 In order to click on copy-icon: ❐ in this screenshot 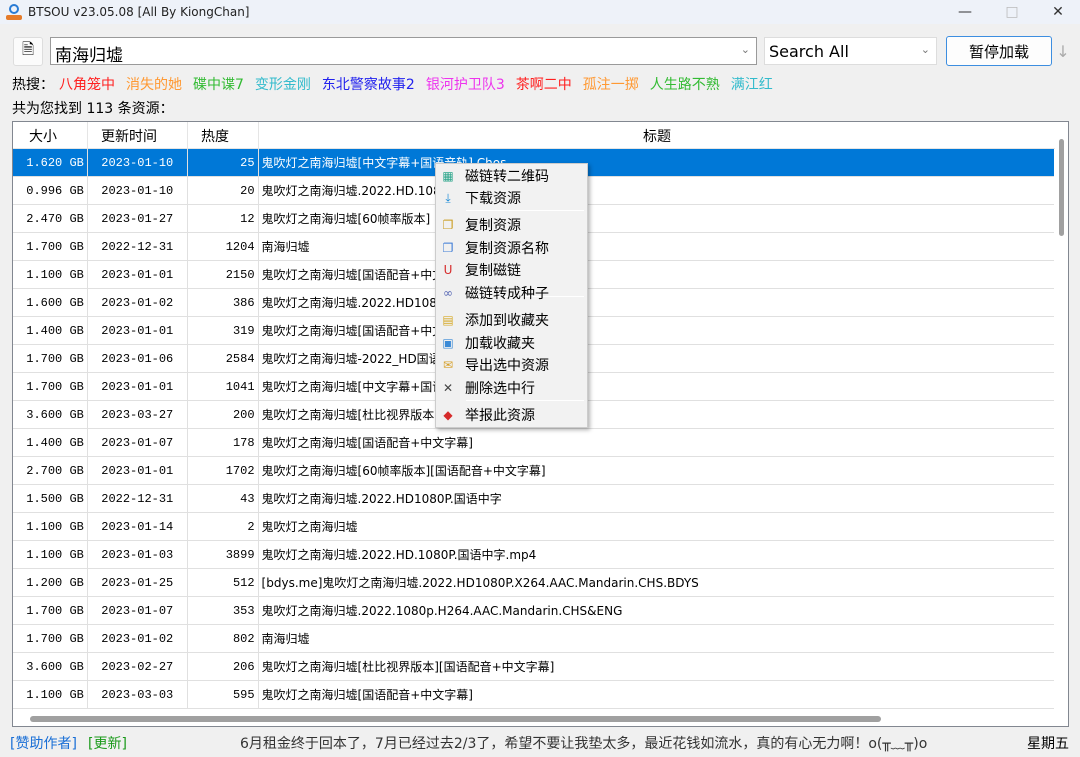, I will do `click(448, 225)`.